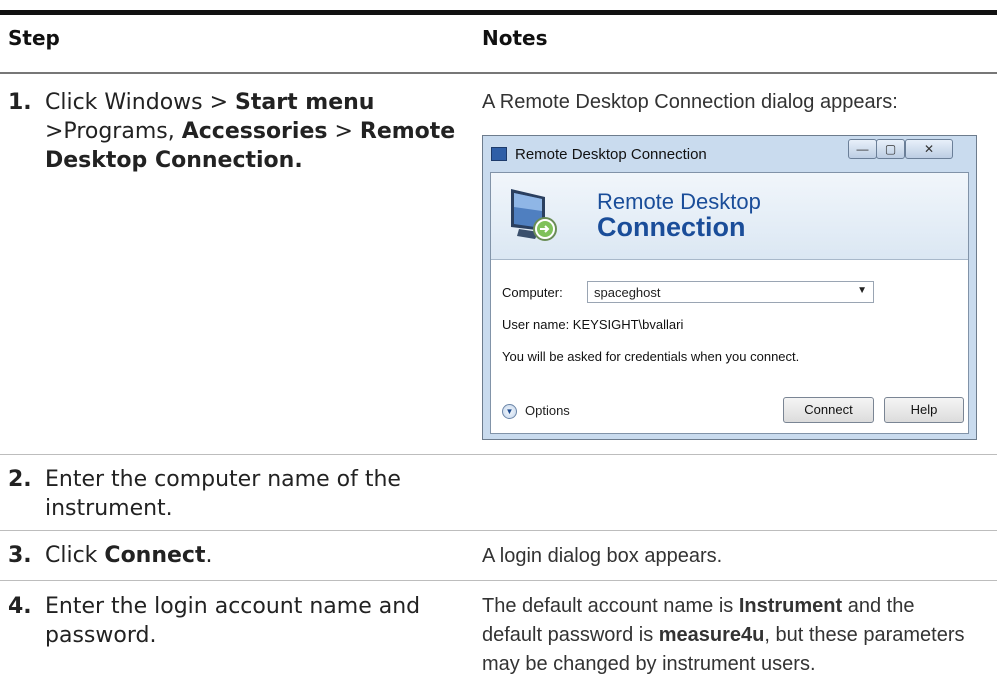 The width and height of the screenshot is (997, 698). Describe the element at coordinates (498, 12) in the screenshot. I see `top-rule` at that location.